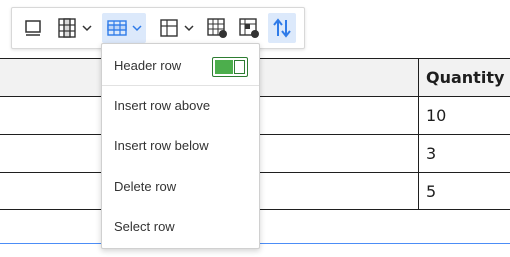 This screenshot has width=510, height=257. What do you see at coordinates (224, 67) in the screenshot?
I see `toggle-fill` at bounding box center [224, 67].